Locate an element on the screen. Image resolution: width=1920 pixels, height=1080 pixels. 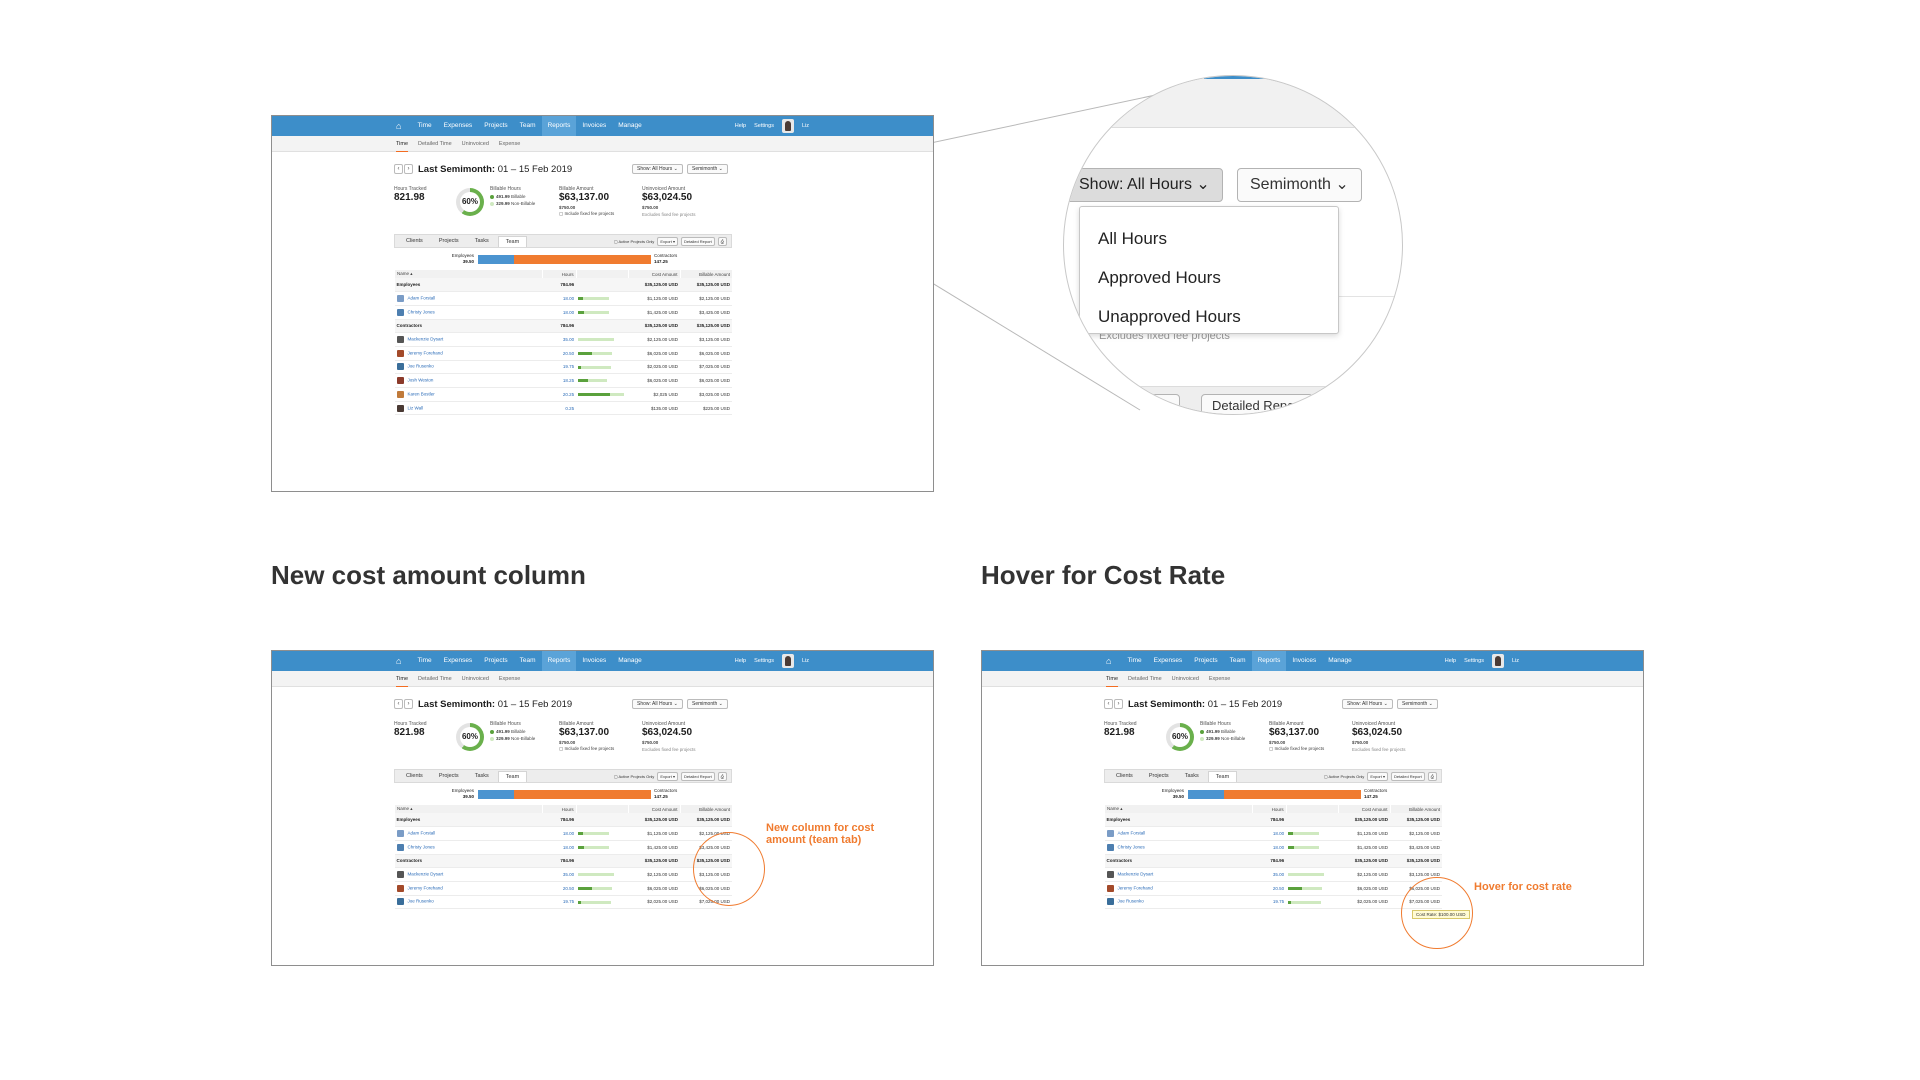
row-hours: 0.25 is located at coordinates (559, 408).